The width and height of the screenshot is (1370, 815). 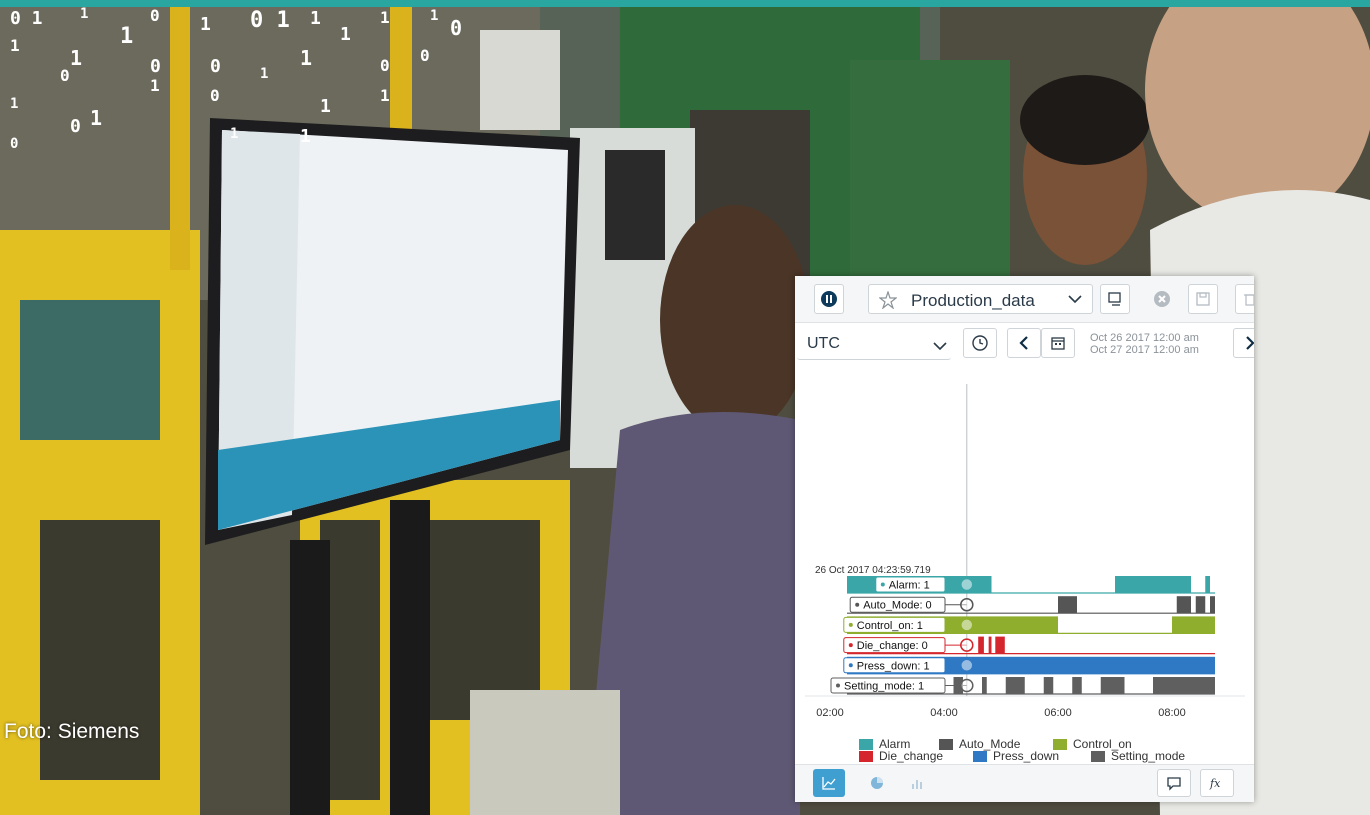 I want to click on delete-button, so click(x=1244, y=299).